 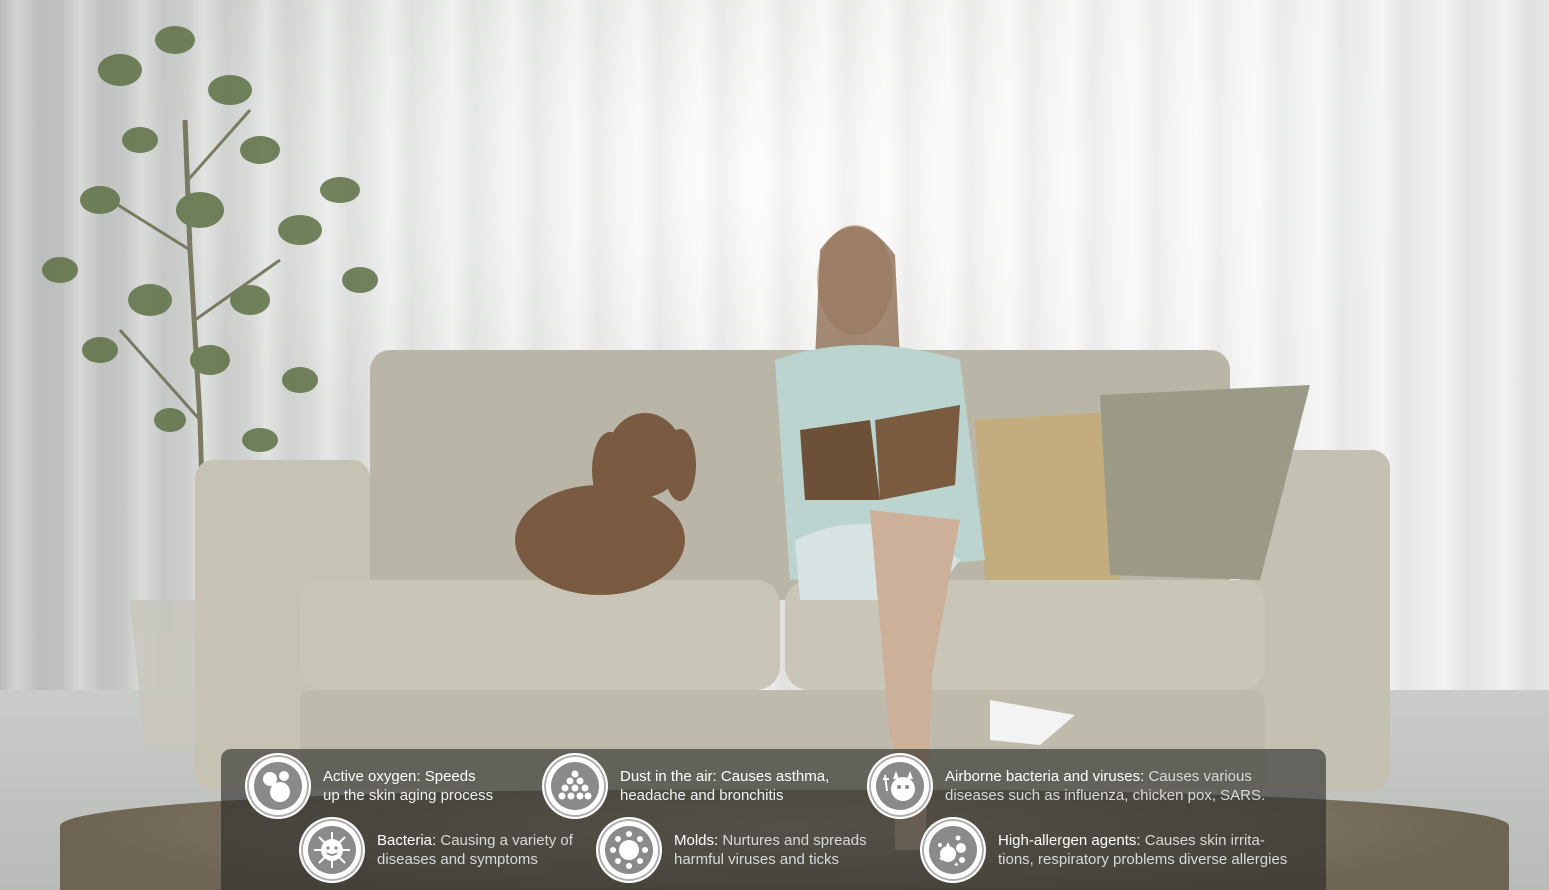 What do you see at coordinates (725, 776) in the screenshot?
I see `info-title: Dust in the air: Causes asthma,` at bounding box center [725, 776].